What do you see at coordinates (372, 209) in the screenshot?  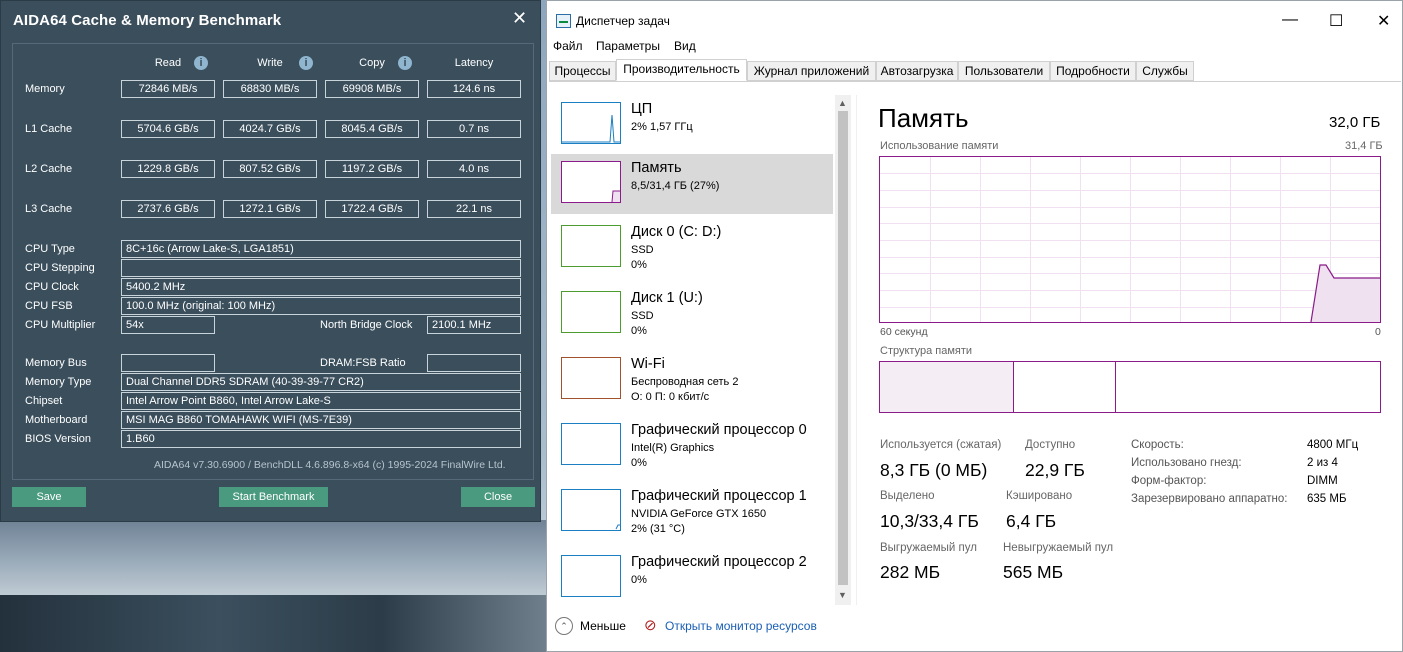 I see `l3-copy-value: 1722.4 GB/s` at bounding box center [372, 209].